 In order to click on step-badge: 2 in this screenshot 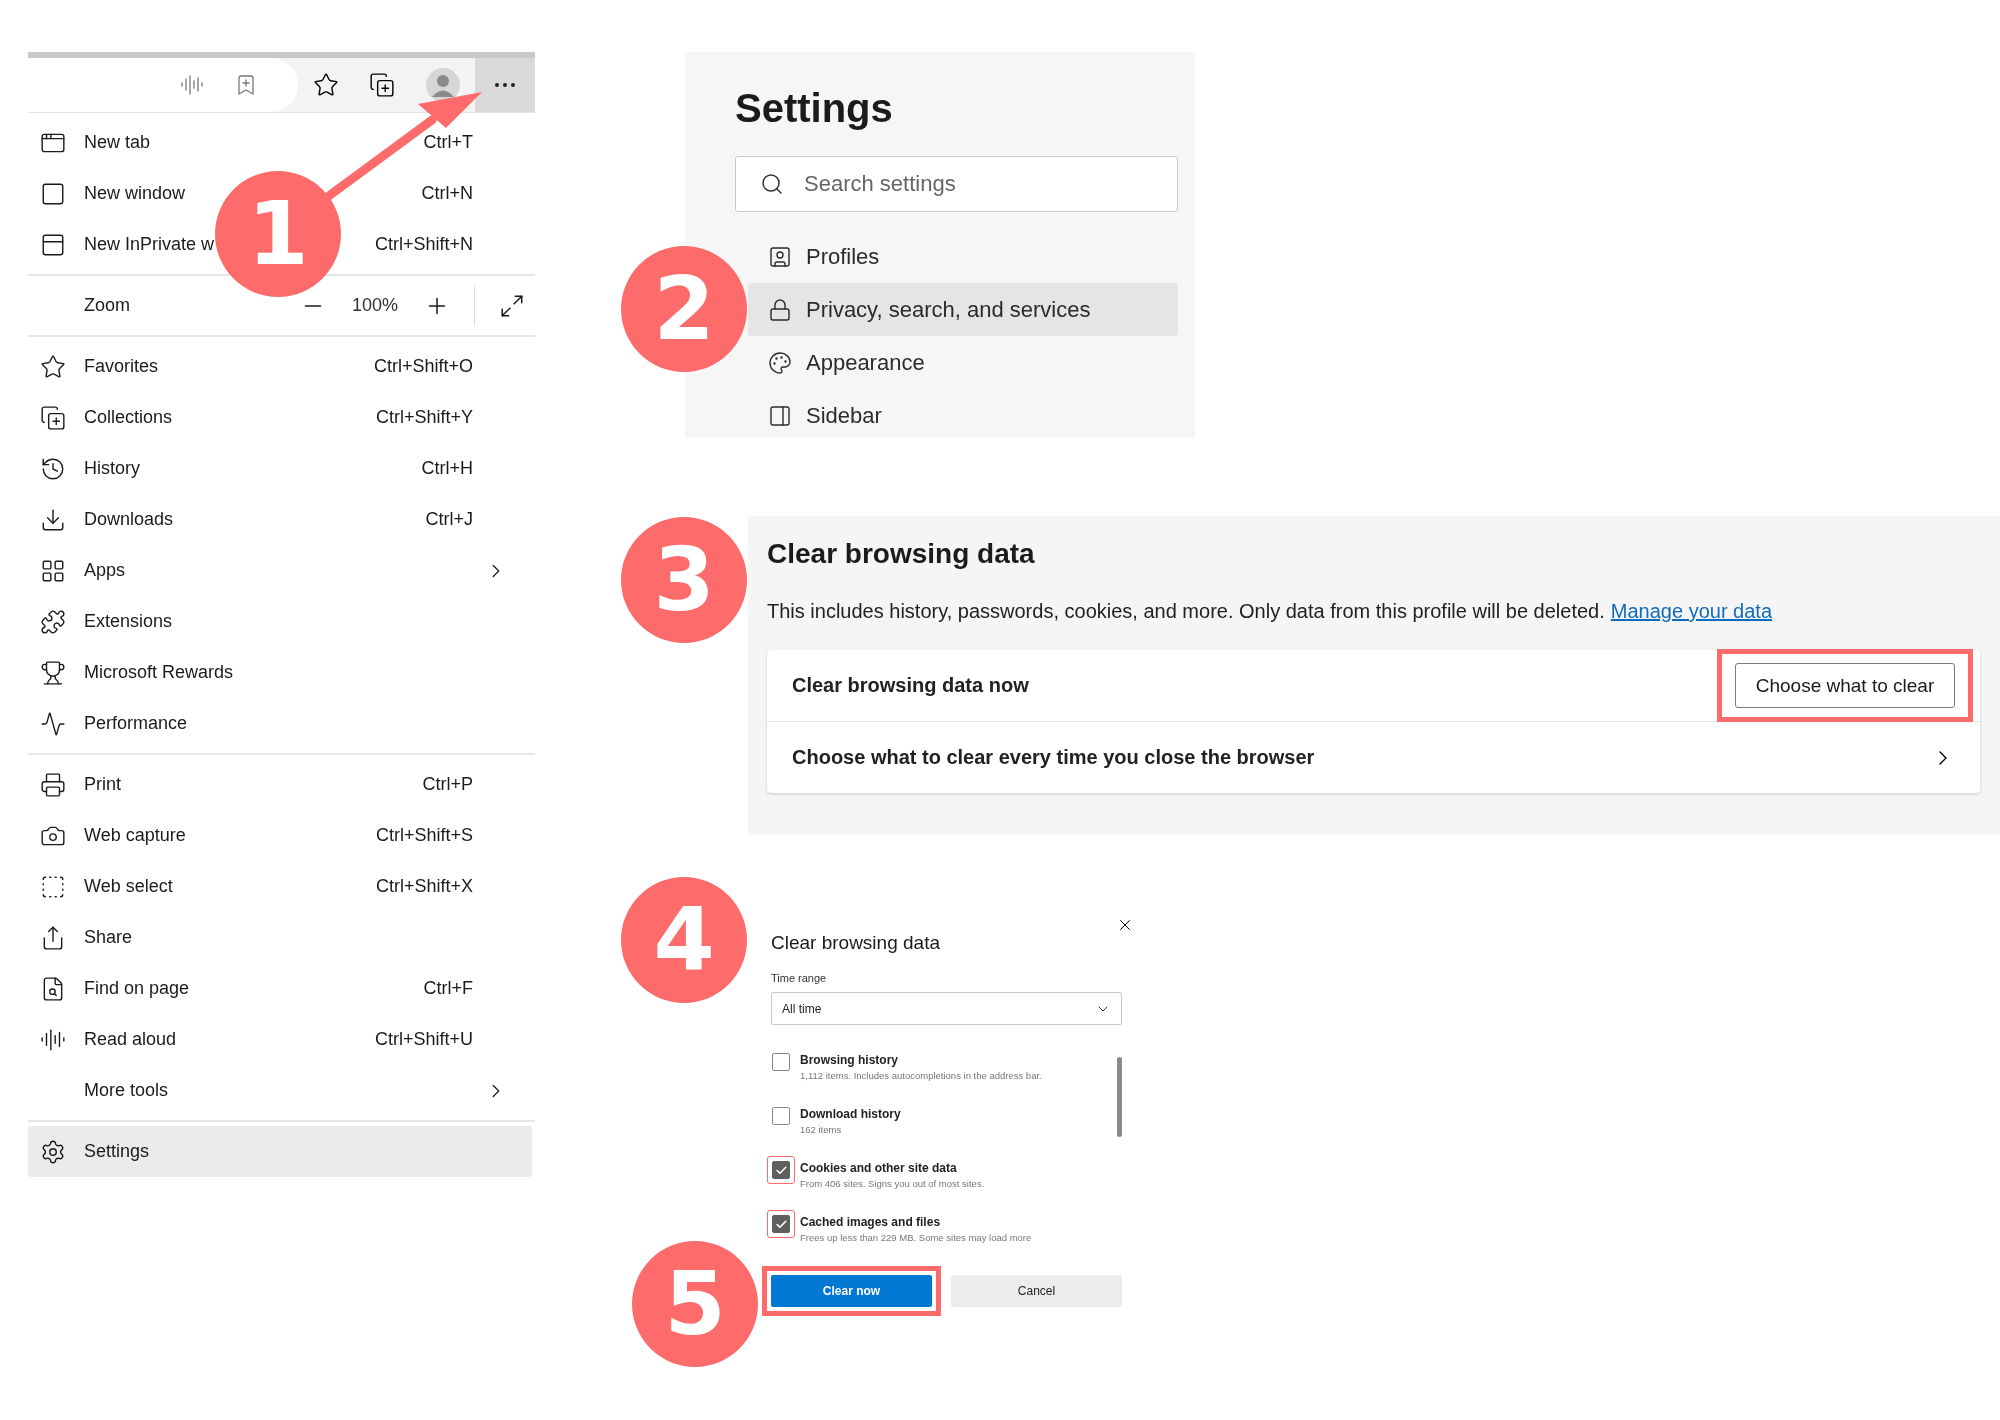, I will do `click(684, 309)`.